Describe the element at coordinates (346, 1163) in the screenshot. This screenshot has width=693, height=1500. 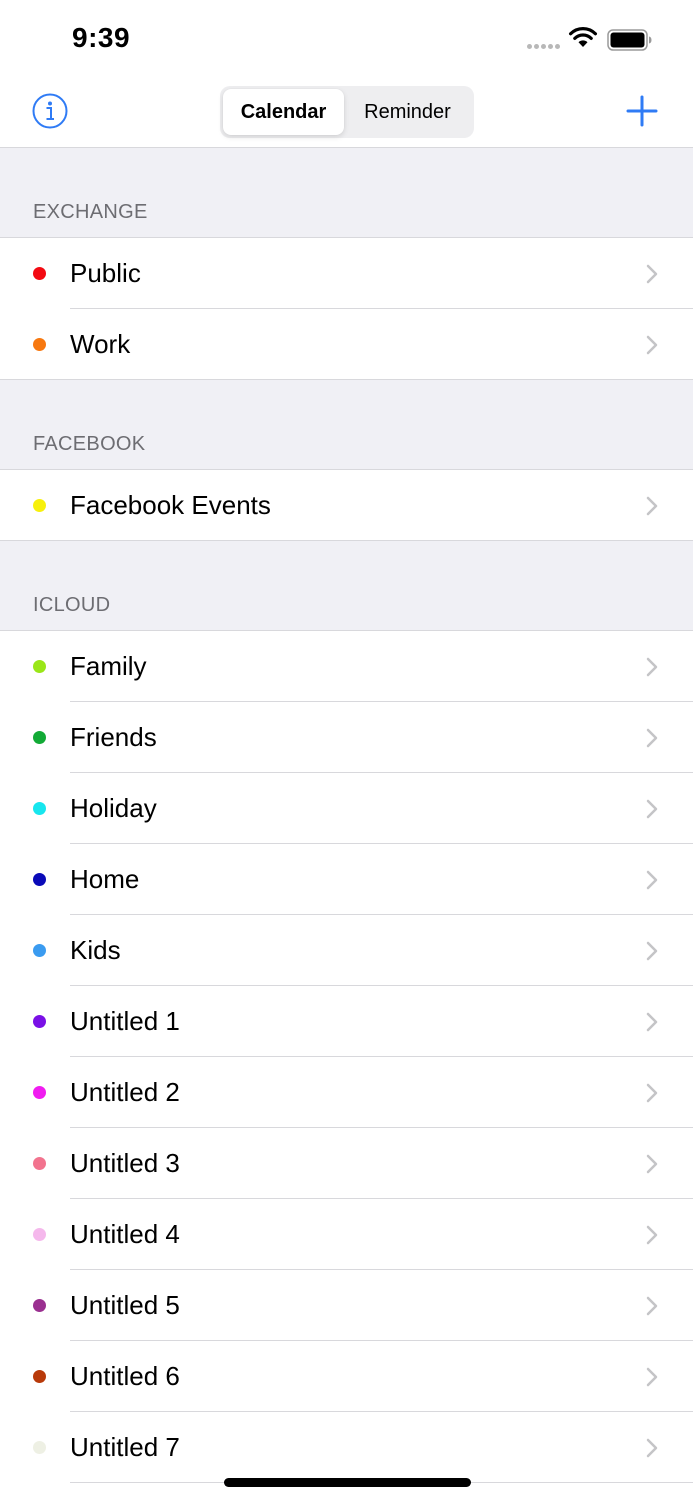
I see `calendar-row-untitled-3: Untitled 3` at that location.